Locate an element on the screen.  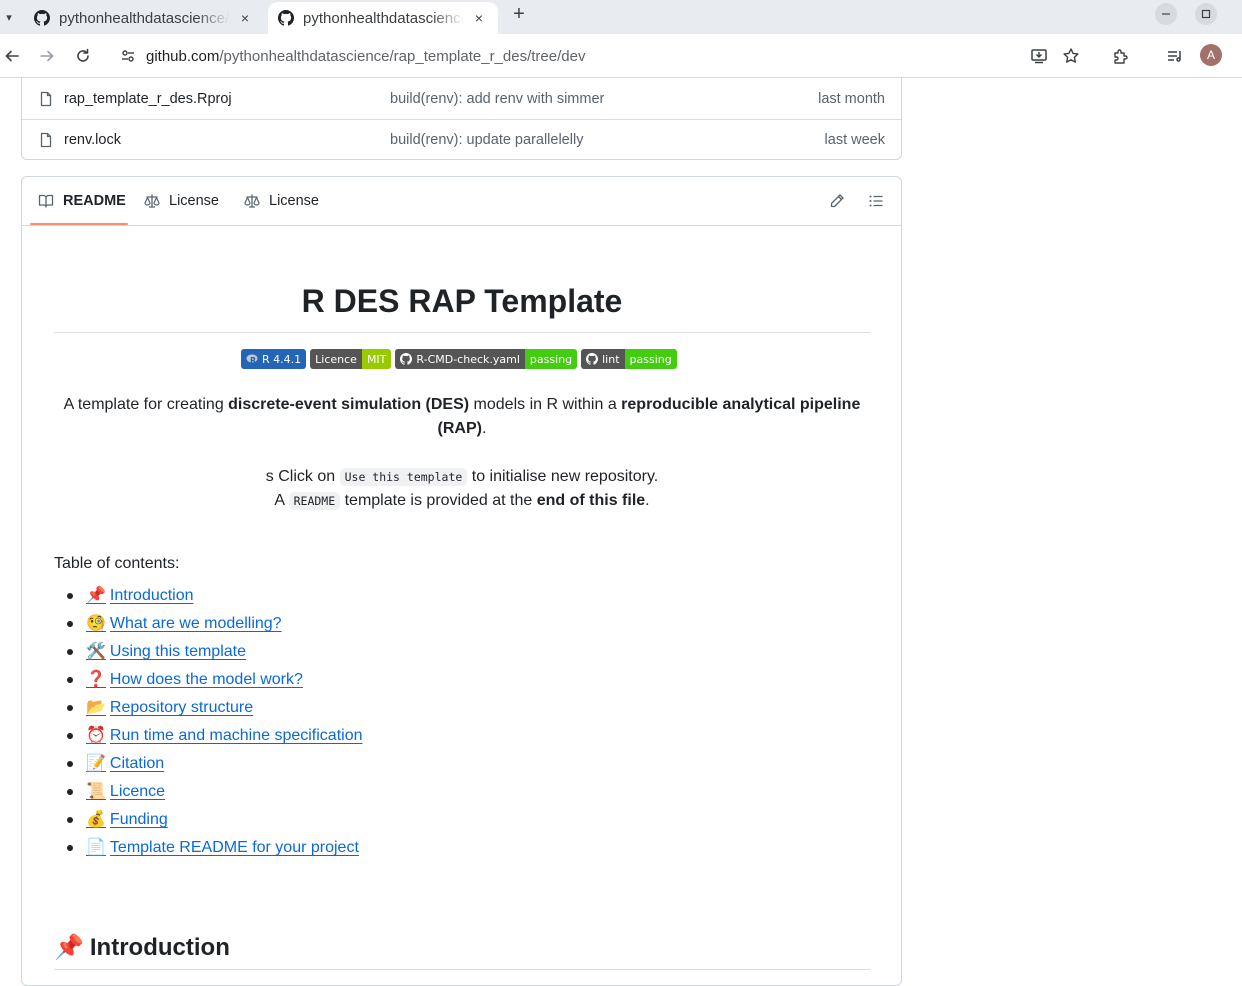
usage-text: . is located at coordinates (647, 500).